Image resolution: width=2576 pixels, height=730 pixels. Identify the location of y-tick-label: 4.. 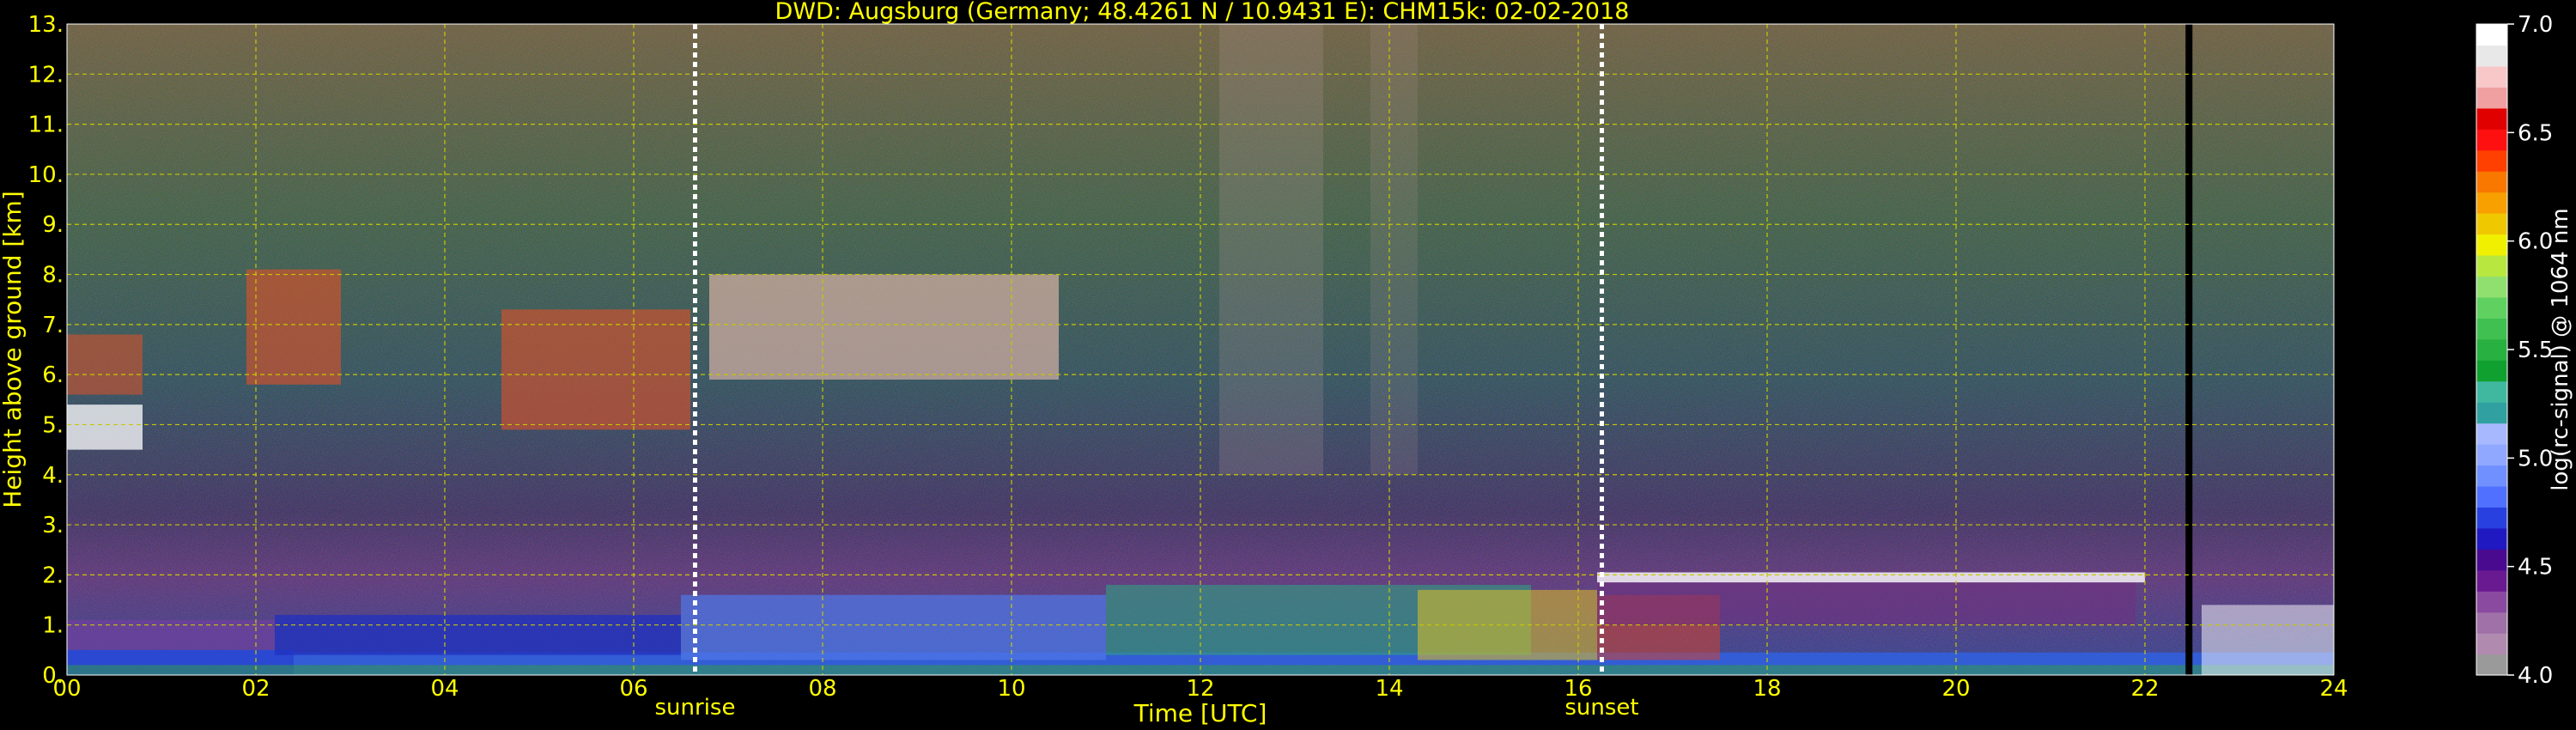
(53, 476).